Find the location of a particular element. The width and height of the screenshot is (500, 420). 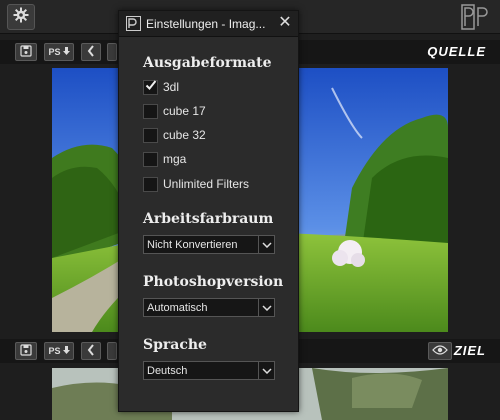

close-icon: ✕ is located at coordinates (285, 22).